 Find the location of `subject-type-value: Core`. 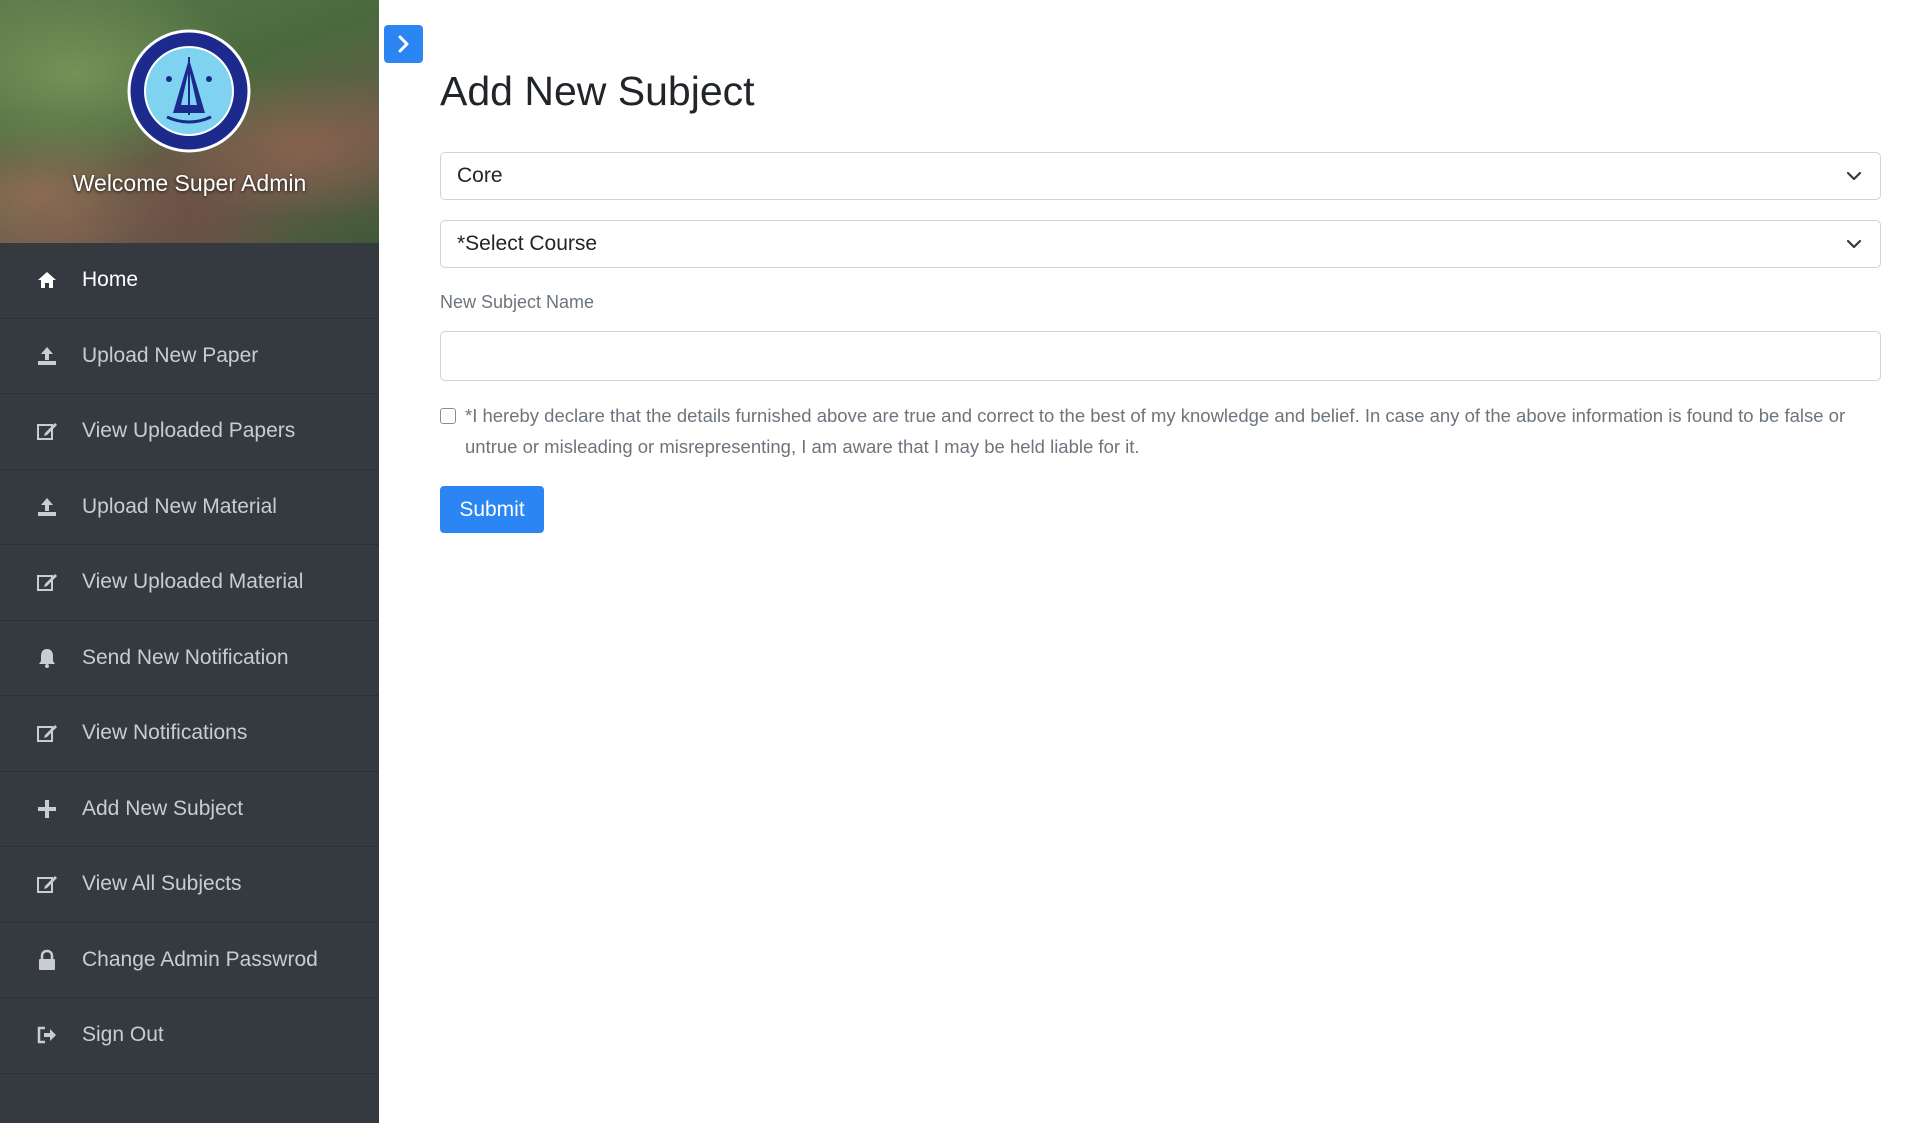

subject-type-value: Core is located at coordinates (480, 175).